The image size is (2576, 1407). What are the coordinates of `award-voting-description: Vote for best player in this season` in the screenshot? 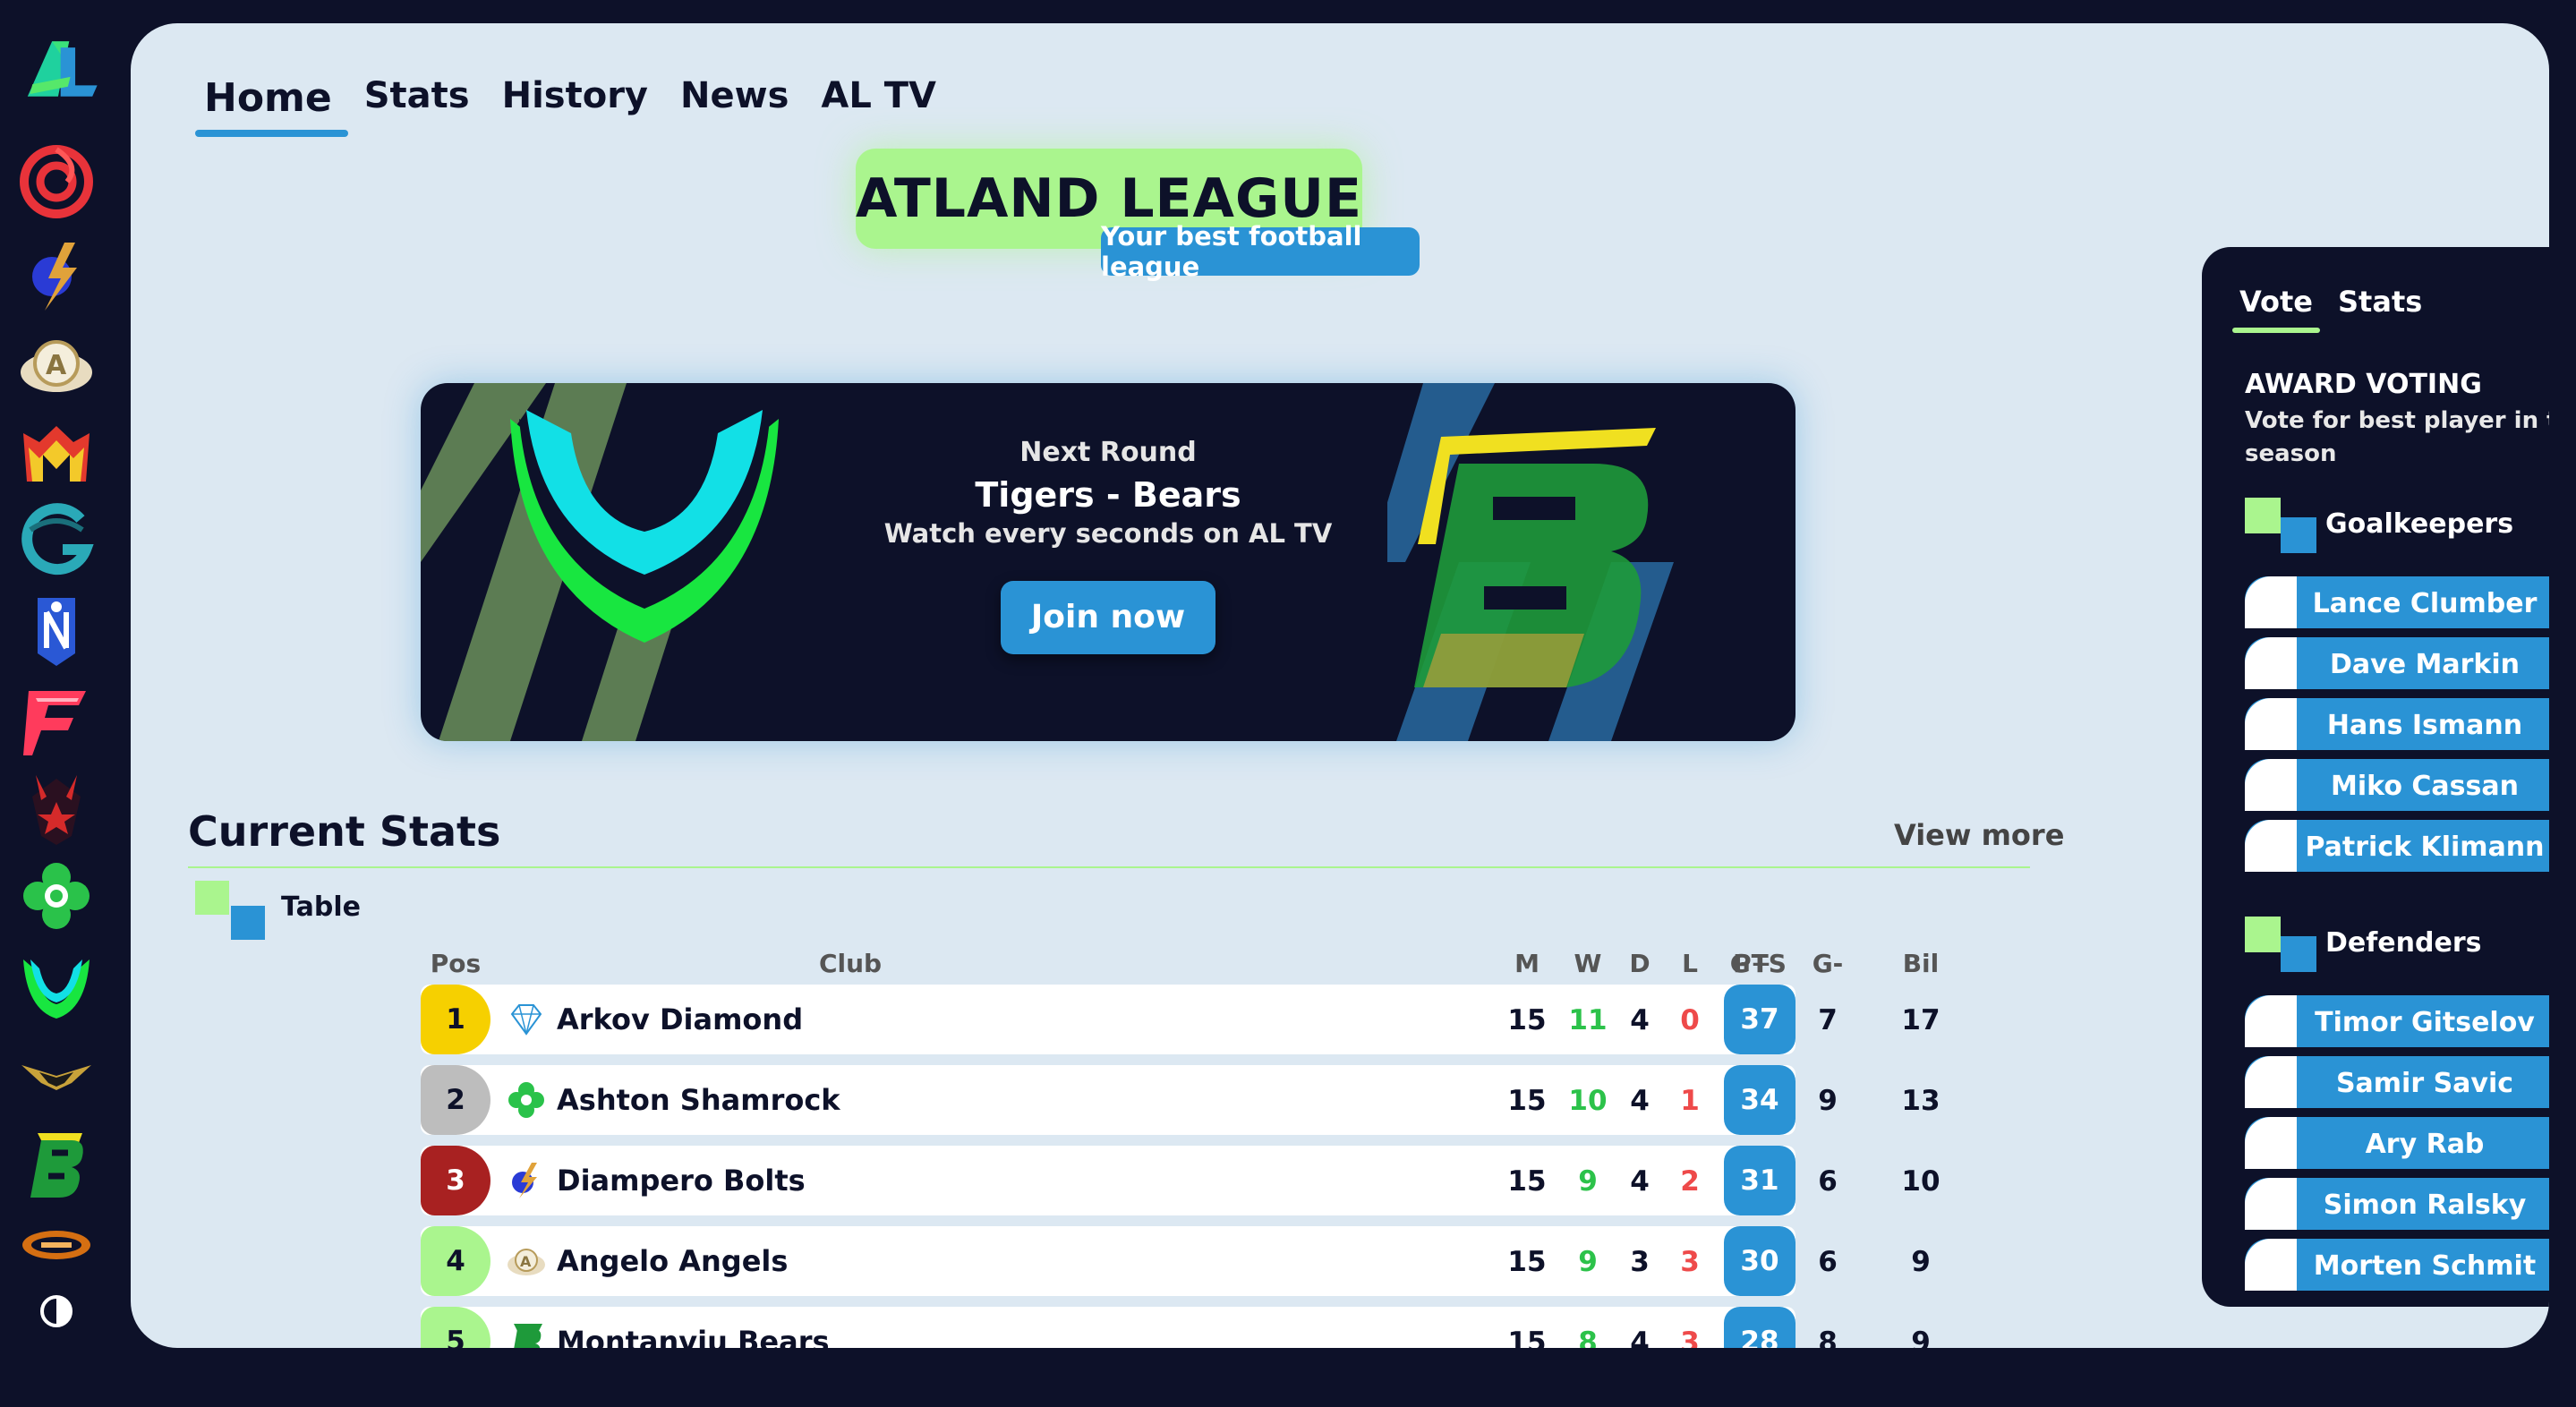 It's located at (2397, 437).